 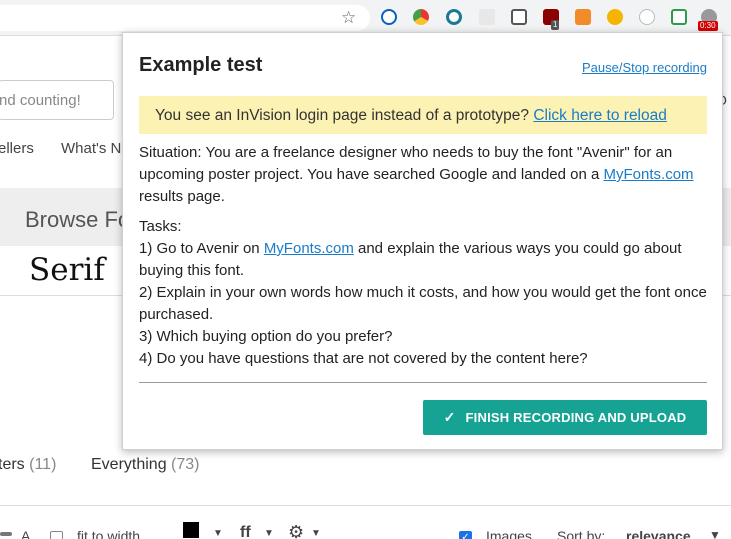 What do you see at coordinates (185, 464) in the screenshot?
I see `filter-count: (73)` at bounding box center [185, 464].